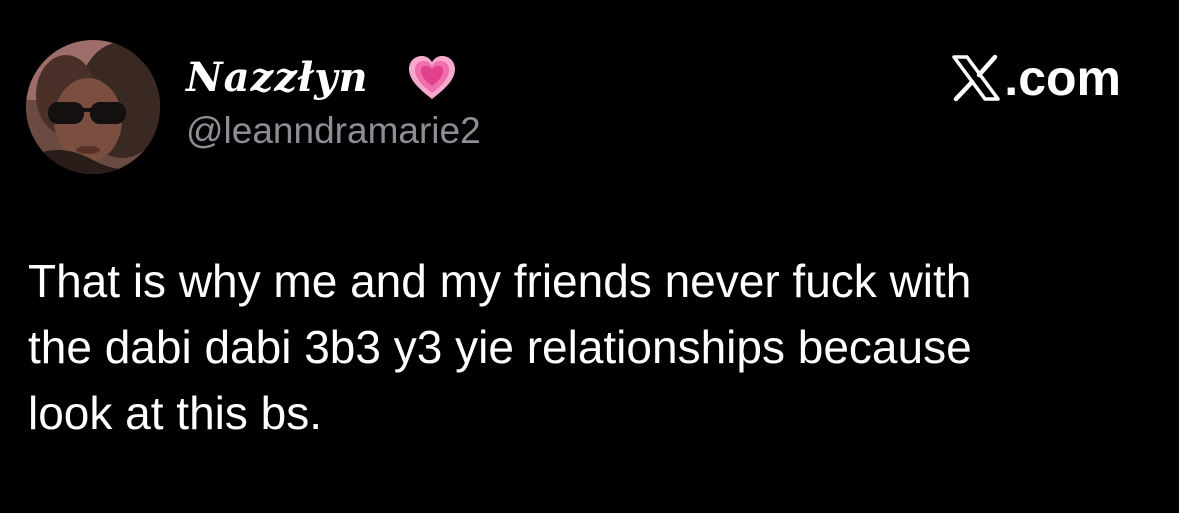 The width and height of the screenshot is (1179, 513). What do you see at coordinates (277, 77) in the screenshot?
I see `display-name: Nazzłyn` at bounding box center [277, 77].